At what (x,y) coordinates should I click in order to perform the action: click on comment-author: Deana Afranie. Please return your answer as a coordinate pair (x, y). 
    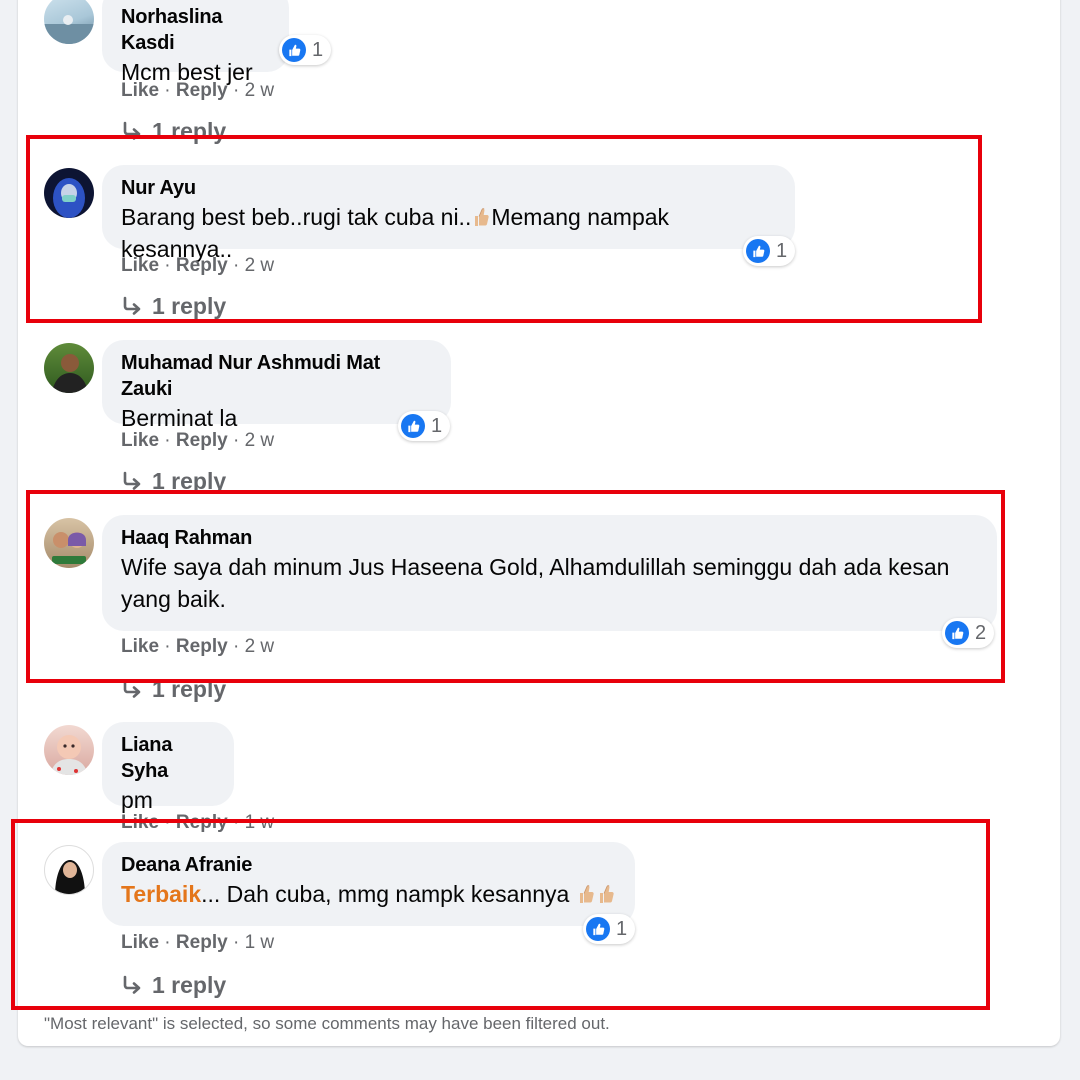
    Looking at the image, I should click on (369, 865).